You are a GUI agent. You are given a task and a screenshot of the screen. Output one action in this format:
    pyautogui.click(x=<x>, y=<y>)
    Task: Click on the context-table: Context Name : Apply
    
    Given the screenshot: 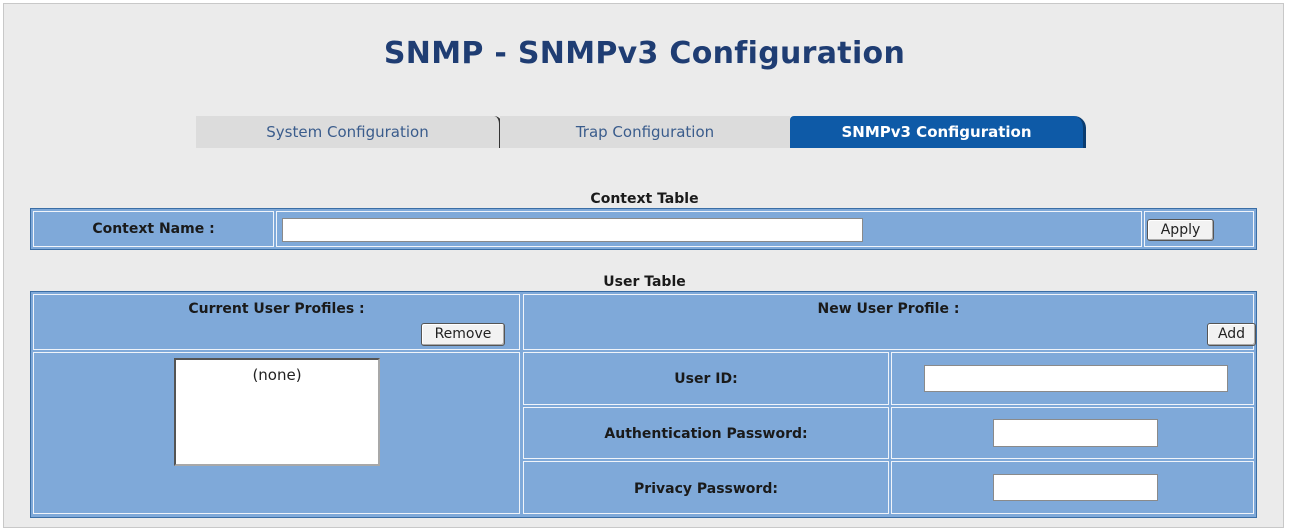 What is the action you would take?
    pyautogui.click(x=643, y=229)
    